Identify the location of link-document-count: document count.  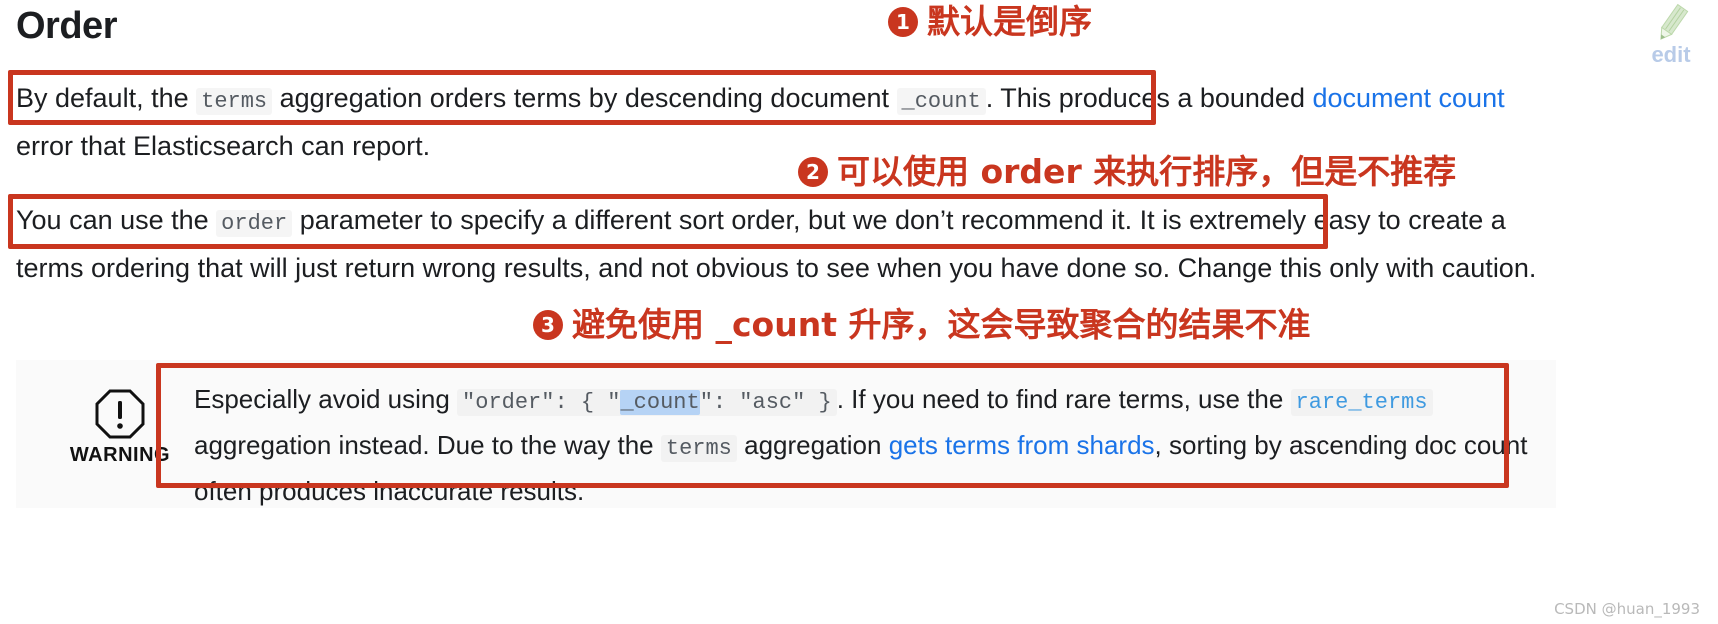
(1408, 98).